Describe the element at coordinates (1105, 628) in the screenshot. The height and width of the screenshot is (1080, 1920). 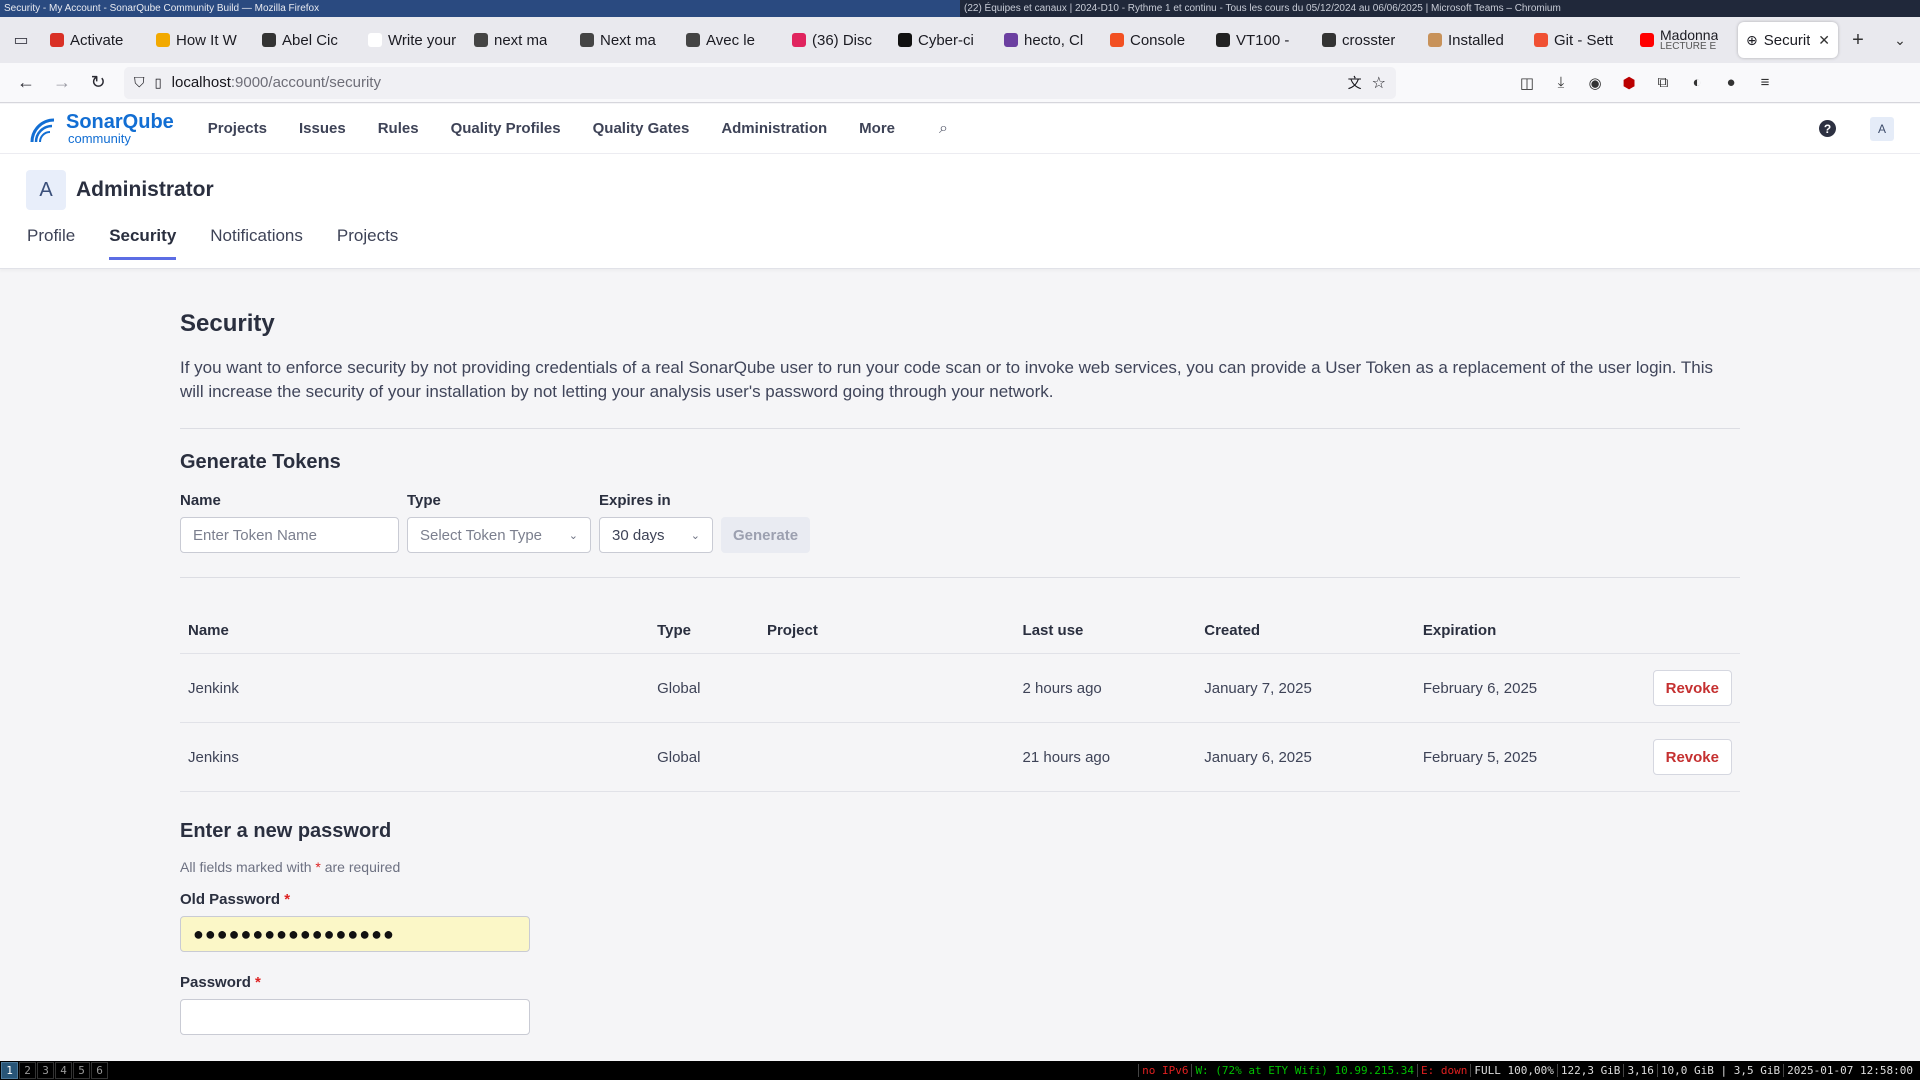
I see `column-header: Last use` at that location.